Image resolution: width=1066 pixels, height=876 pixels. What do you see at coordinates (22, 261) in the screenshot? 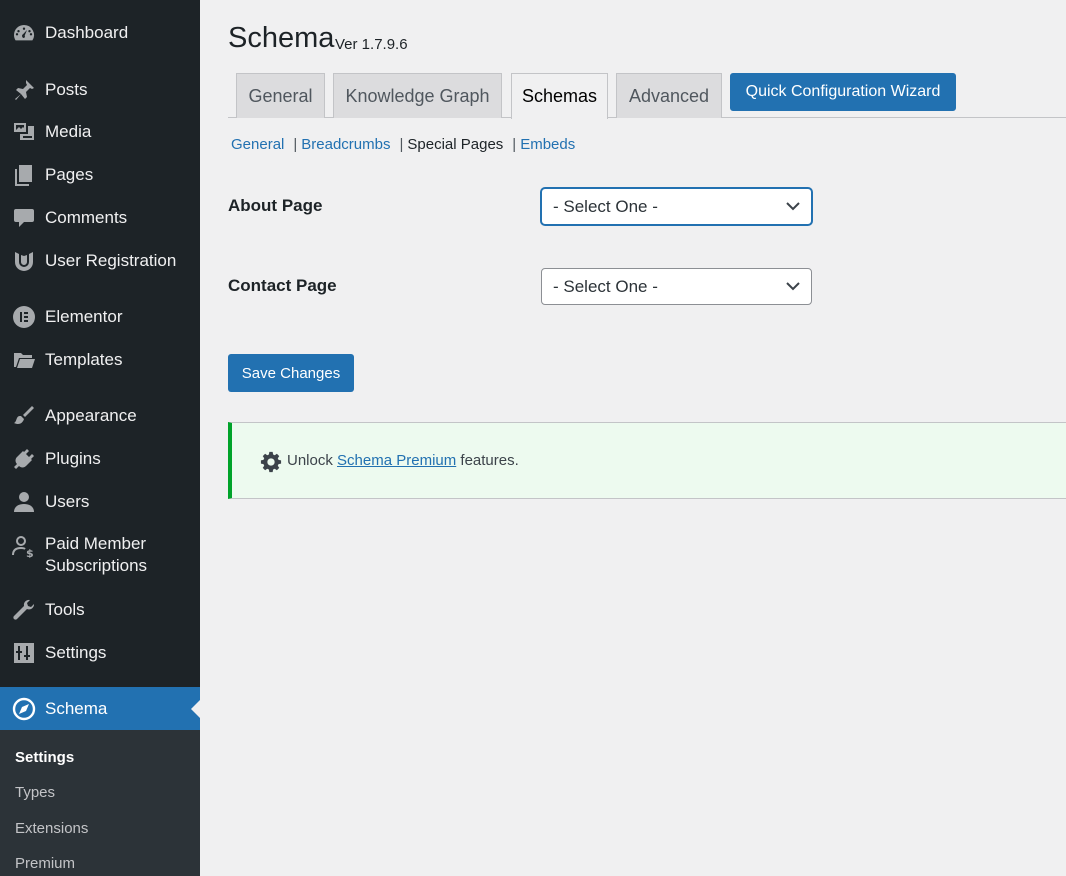
I see `user-registration-icon` at bounding box center [22, 261].